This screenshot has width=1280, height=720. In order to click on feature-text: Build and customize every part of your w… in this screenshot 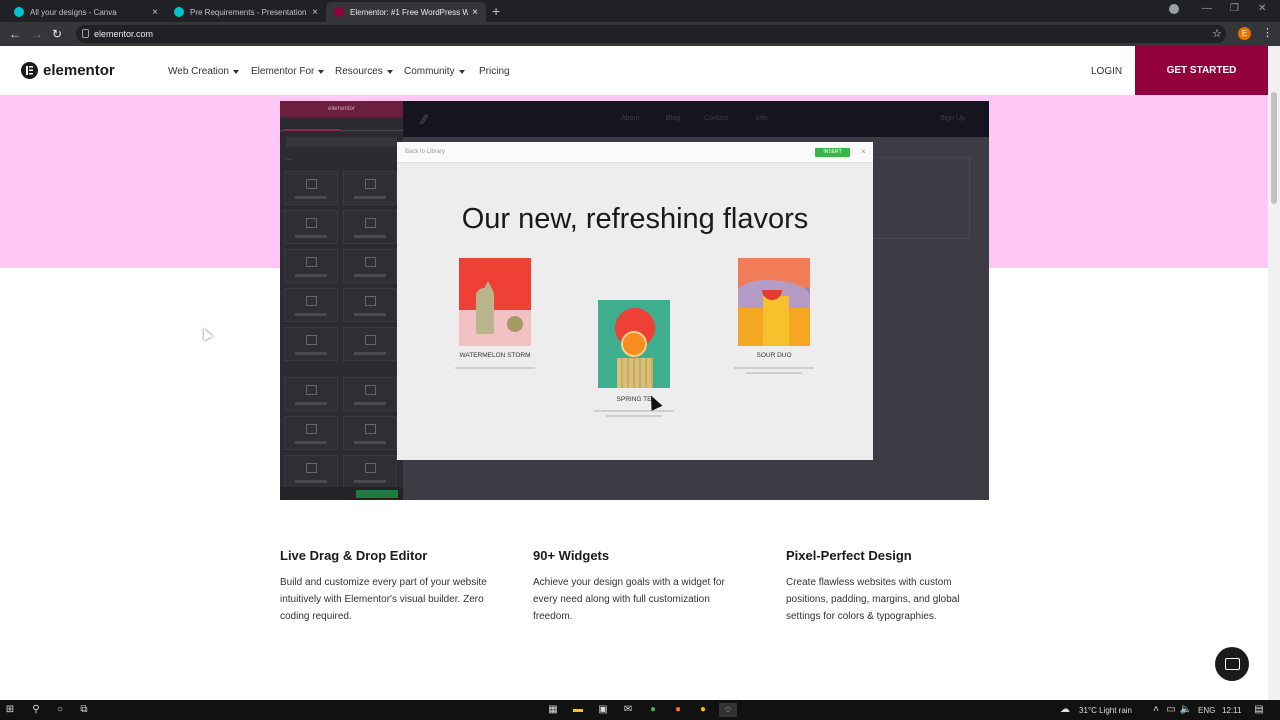, I will do `click(383, 599)`.